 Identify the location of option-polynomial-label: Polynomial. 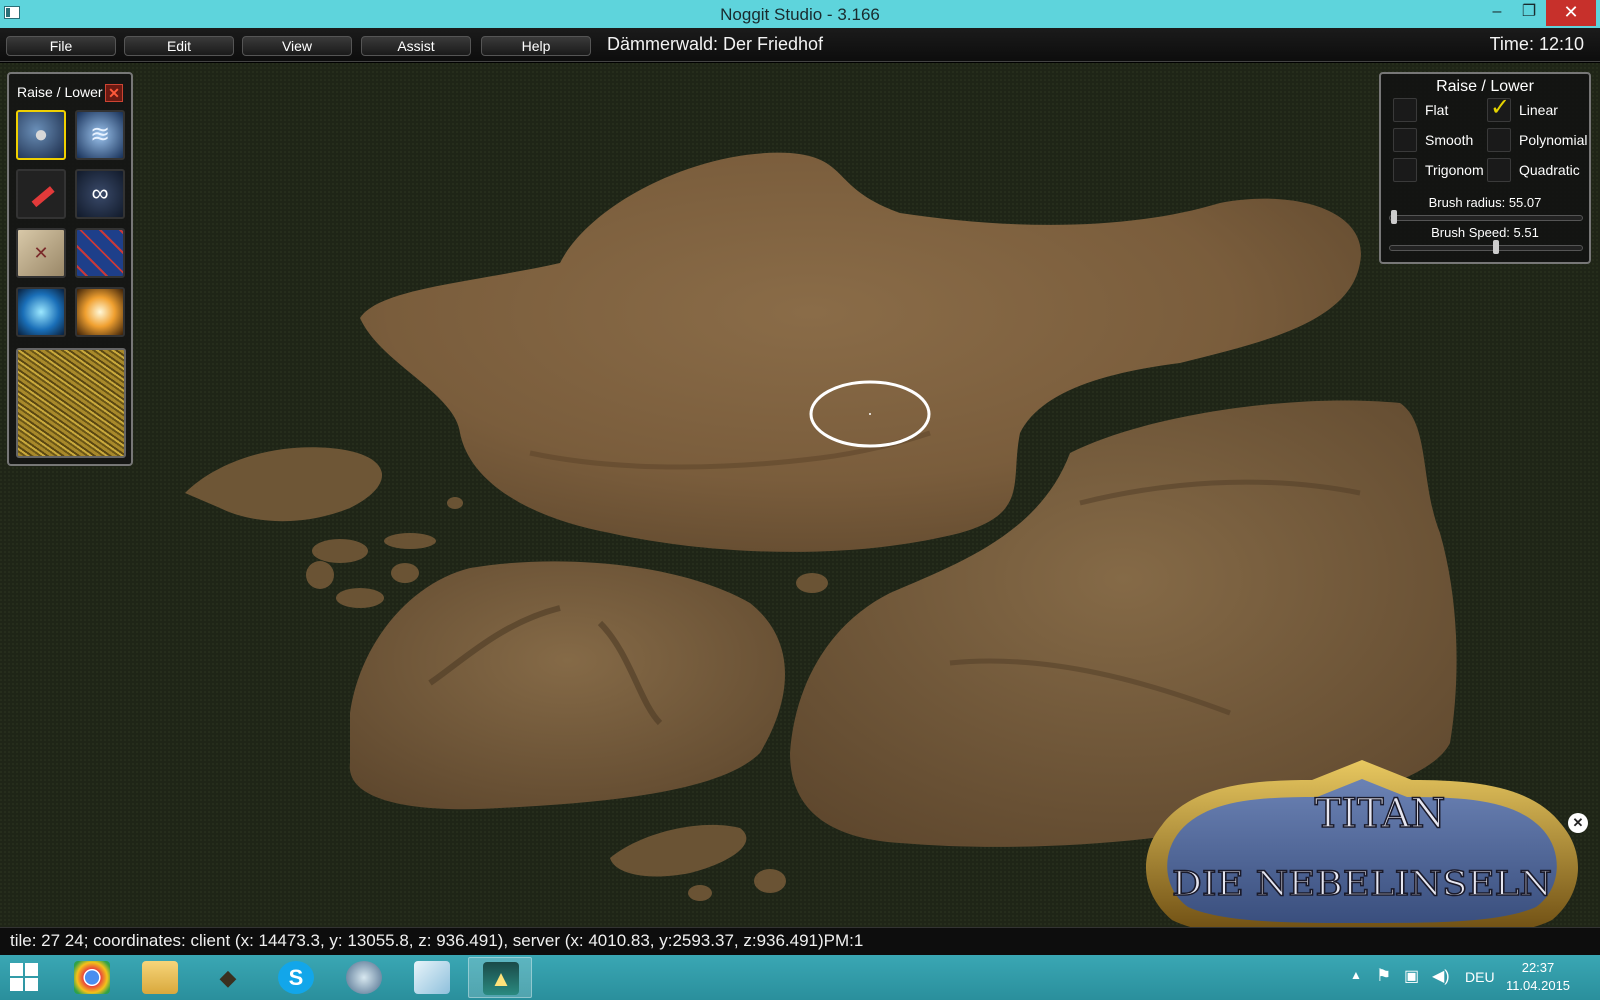
(1553, 140).